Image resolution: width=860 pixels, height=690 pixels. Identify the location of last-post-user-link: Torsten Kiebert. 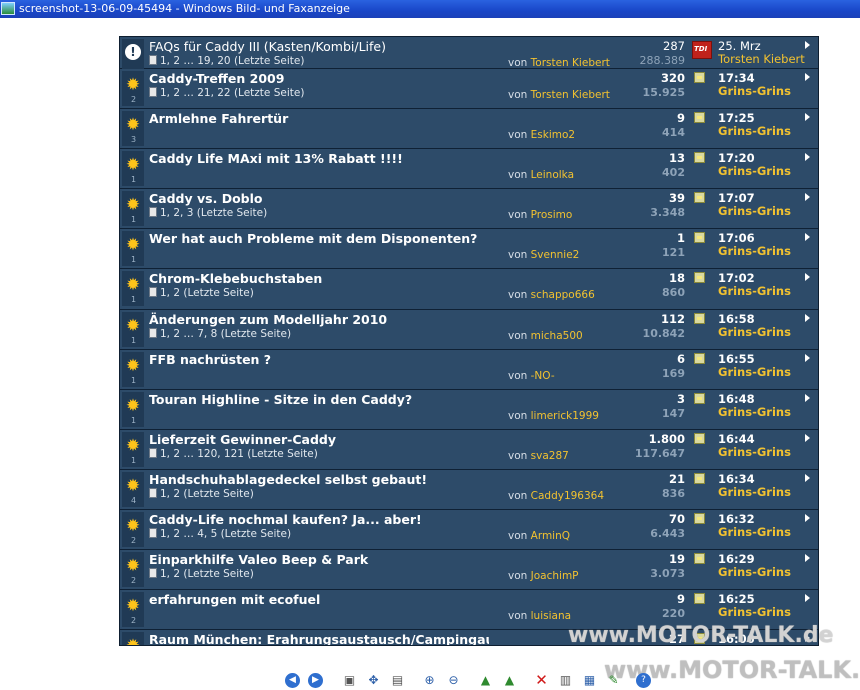
(761, 59).